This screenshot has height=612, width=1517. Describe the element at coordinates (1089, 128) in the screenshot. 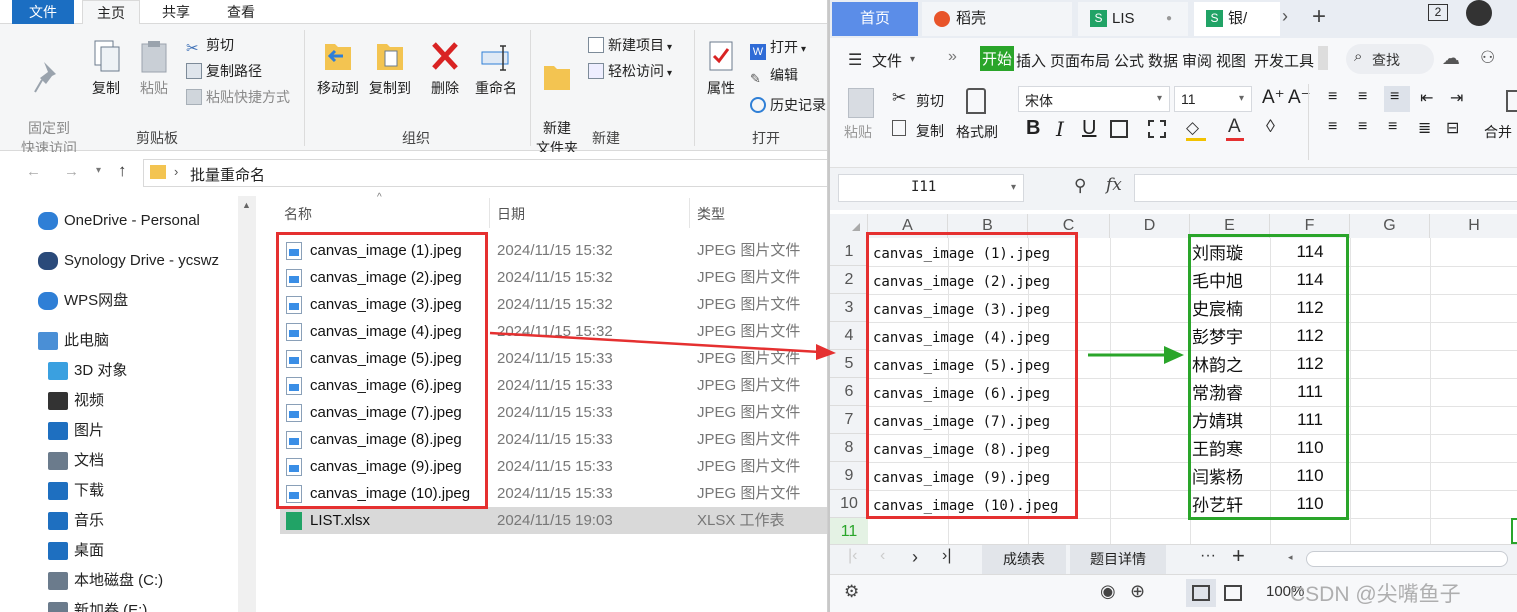

I see `underline-icon: U` at that location.